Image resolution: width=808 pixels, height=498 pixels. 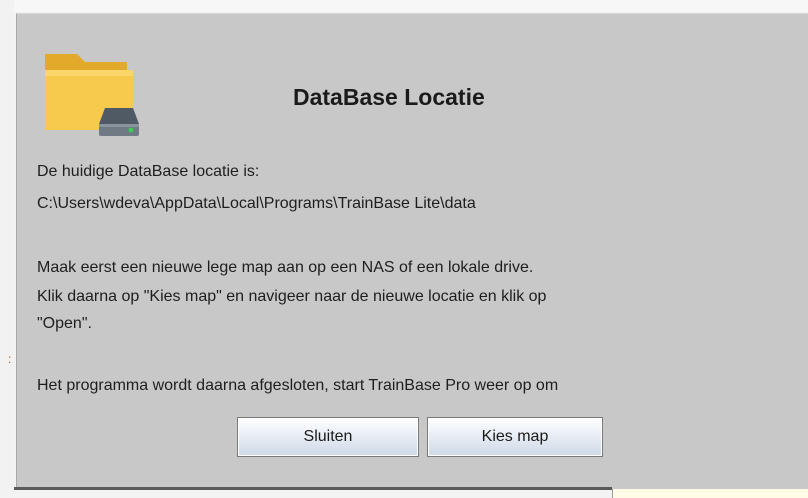 I want to click on choose-folder-button-label: Kies map, so click(x=515, y=436).